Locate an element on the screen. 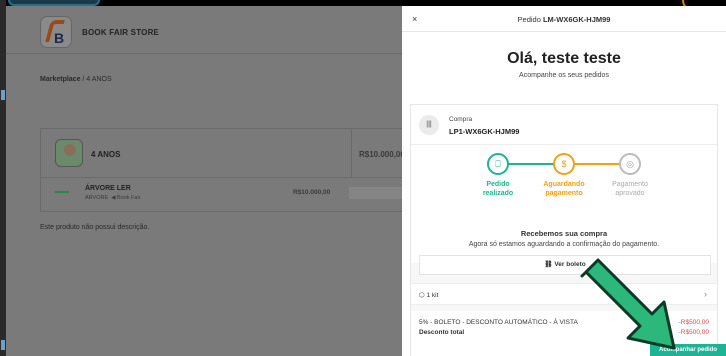  store-icon: ◀ is located at coordinates (113, 198).